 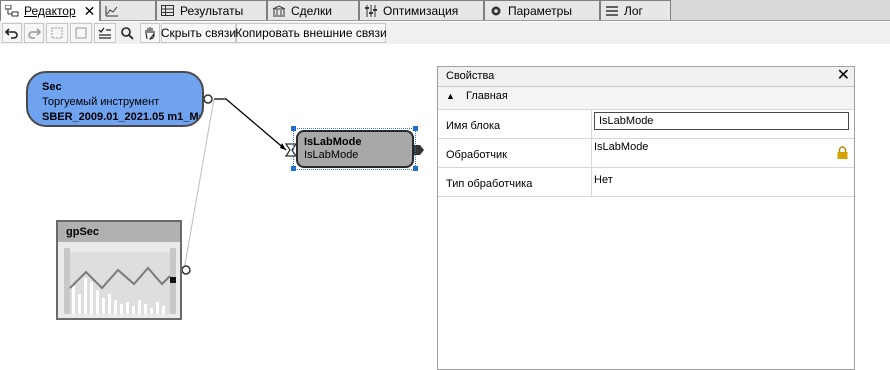 I want to click on resize-handle-tl, so click(x=293, y=128).